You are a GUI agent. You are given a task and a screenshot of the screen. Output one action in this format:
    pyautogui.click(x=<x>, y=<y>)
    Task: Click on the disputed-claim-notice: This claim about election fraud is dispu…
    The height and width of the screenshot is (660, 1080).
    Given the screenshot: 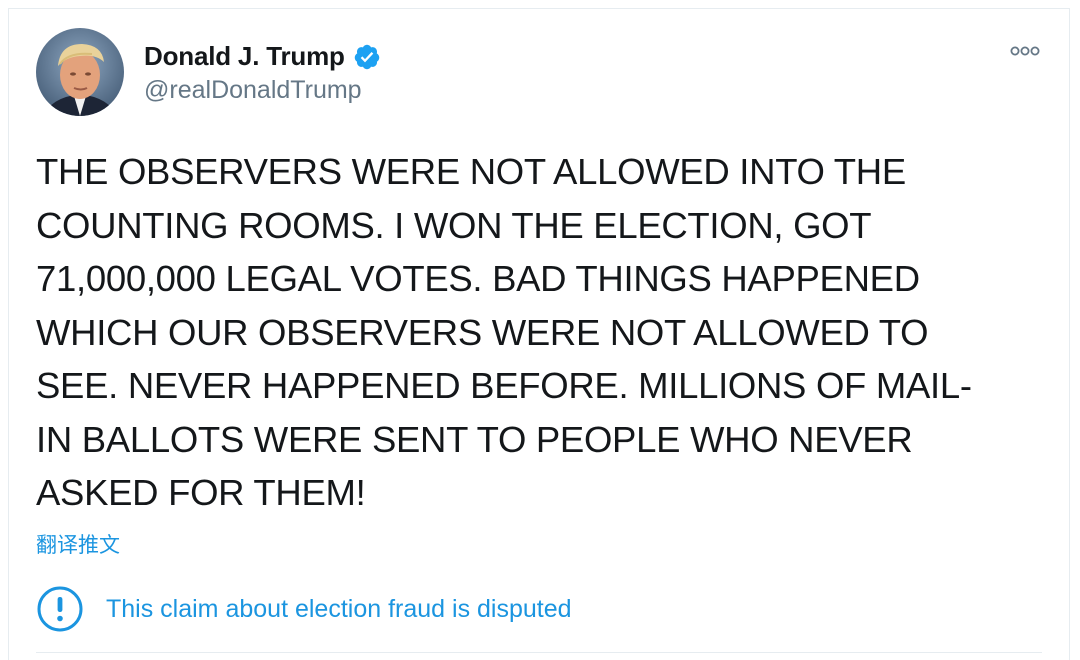 What is the action you would take?
    pyautogui.click(x=304, y=609)
    